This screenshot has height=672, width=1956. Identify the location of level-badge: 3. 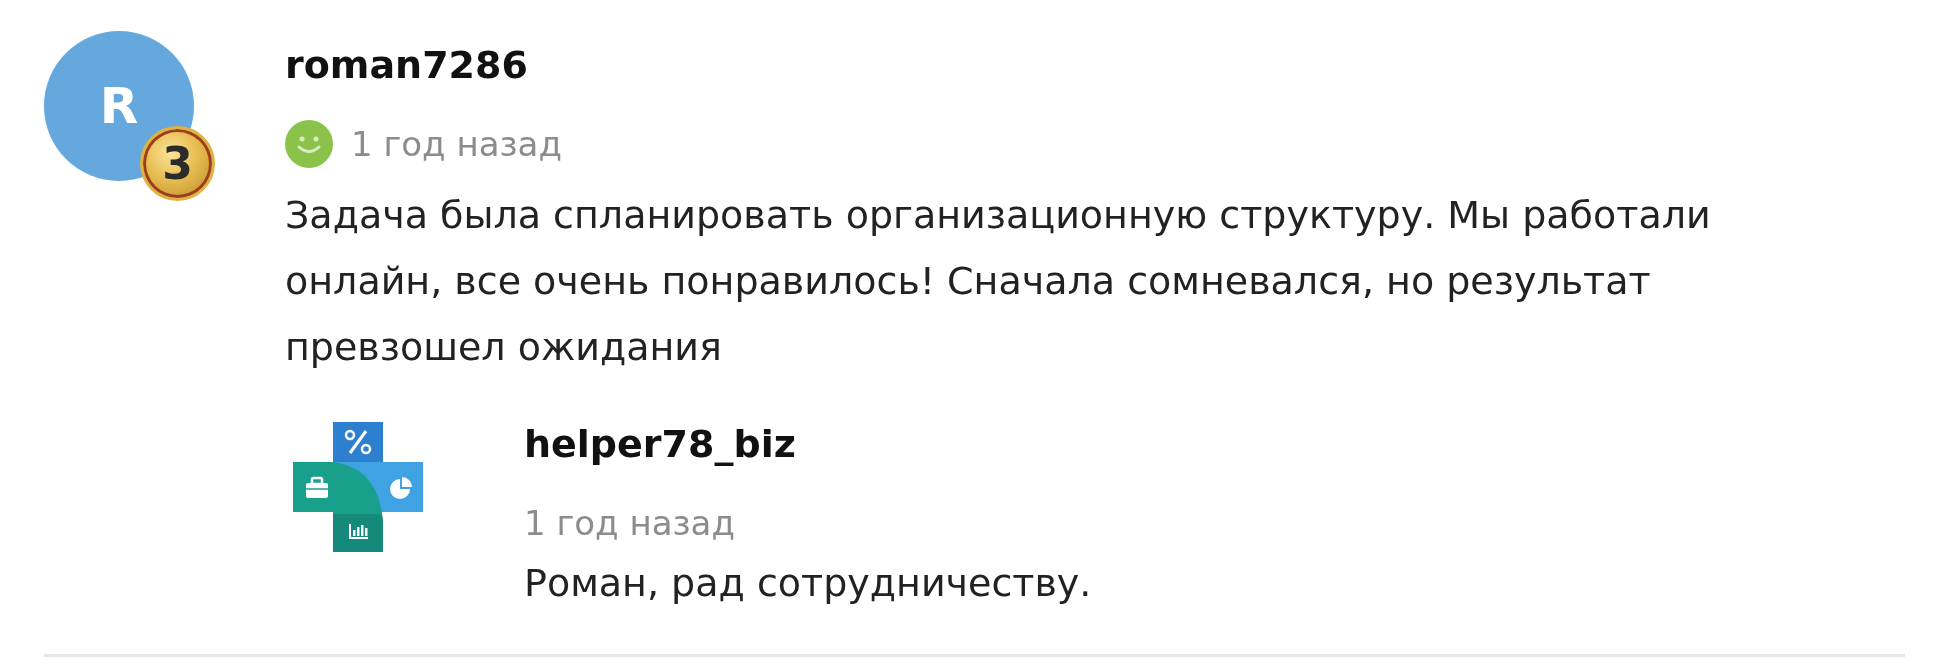
(177, 163).